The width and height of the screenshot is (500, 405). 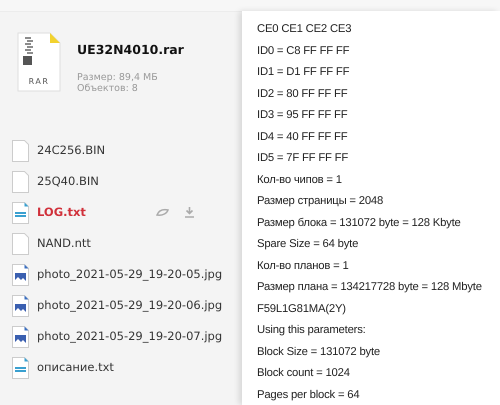 I want to click on preview-text-line: Размер блока = 131072 byte = 128 Kbyte, so click(x=359, y=223).